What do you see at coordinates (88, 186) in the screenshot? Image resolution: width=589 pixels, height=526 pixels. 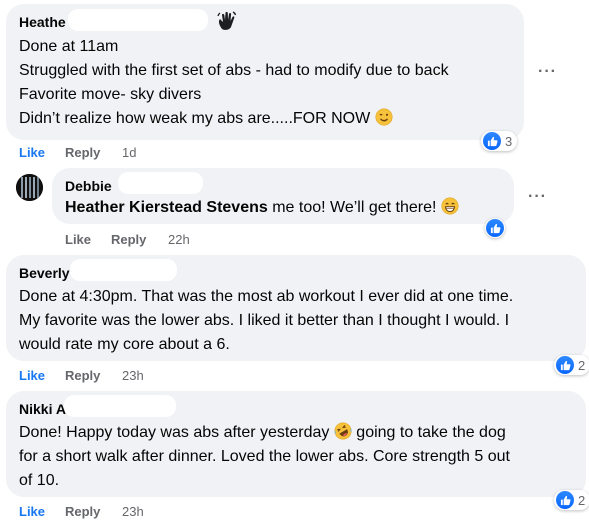 I see `comment-author: Debbie` at bounding box center [88, 186].